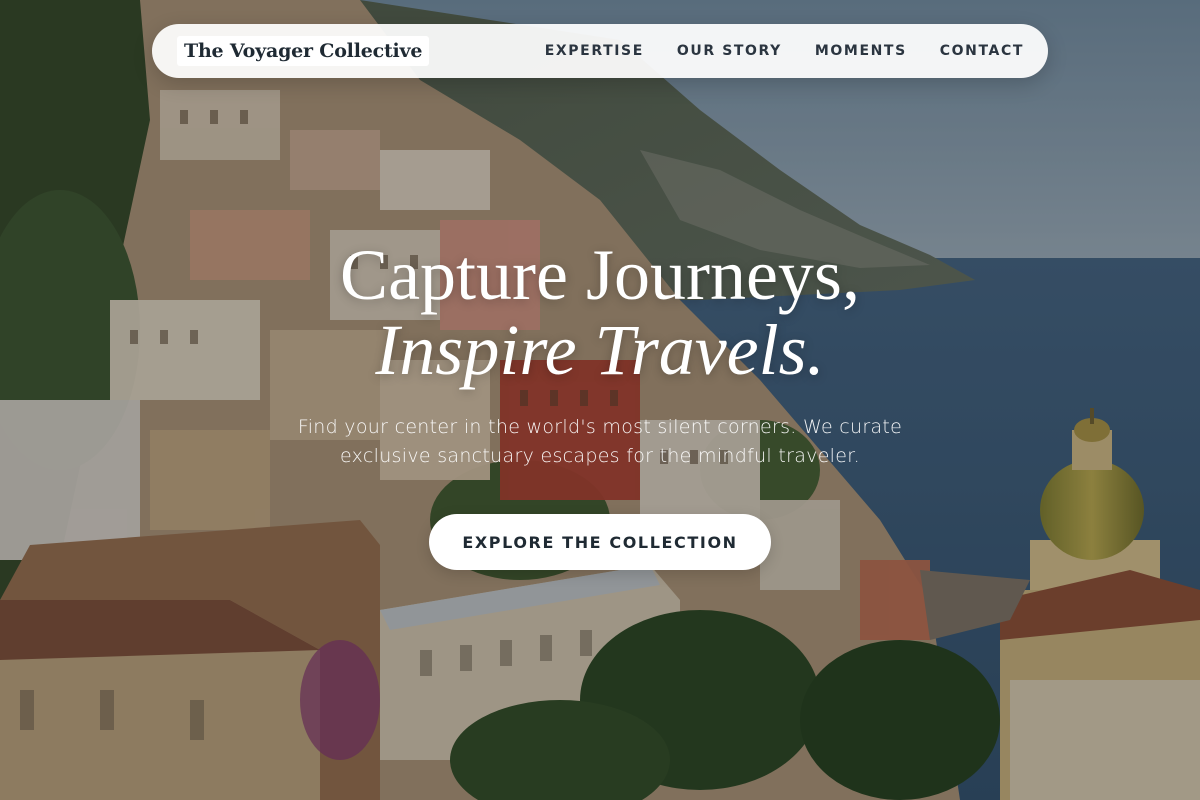 The height and width of the screenshot is (800, 1200). What do you see at coordinates (600, 542) in the screenshot?
I see `explore-collection-button: EXPLORE THE COLLECTION` at bounding box center [600, 542].